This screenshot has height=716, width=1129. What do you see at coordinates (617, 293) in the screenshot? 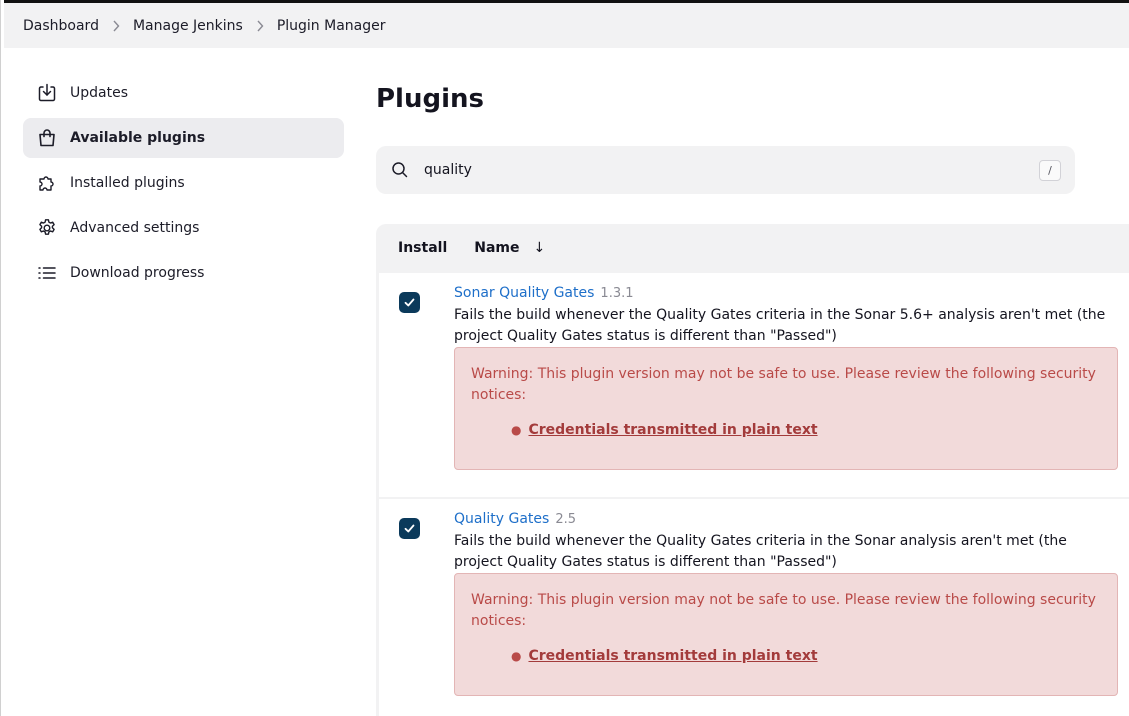
I see `plugin-version: 1.3.1` at bounding box center [617, 293].